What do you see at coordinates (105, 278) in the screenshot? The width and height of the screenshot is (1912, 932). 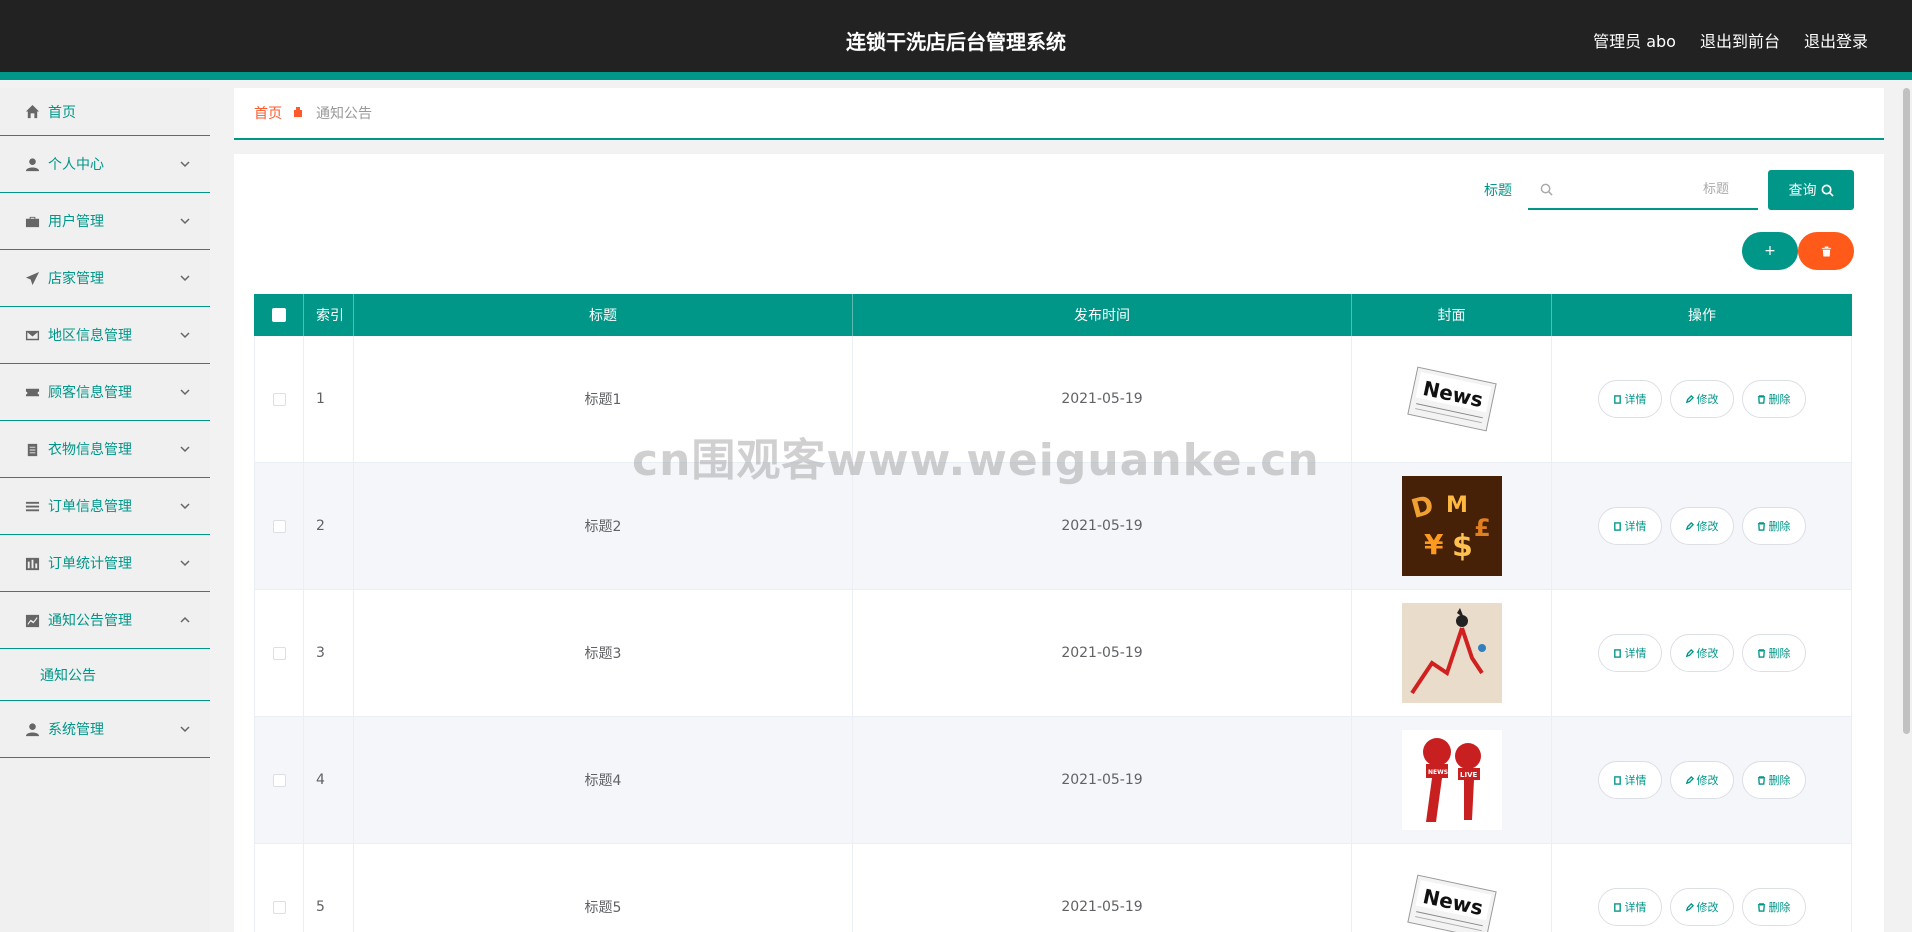 I see `sidebar-item-stores: 店家管理` at bounding box center [105, 278].